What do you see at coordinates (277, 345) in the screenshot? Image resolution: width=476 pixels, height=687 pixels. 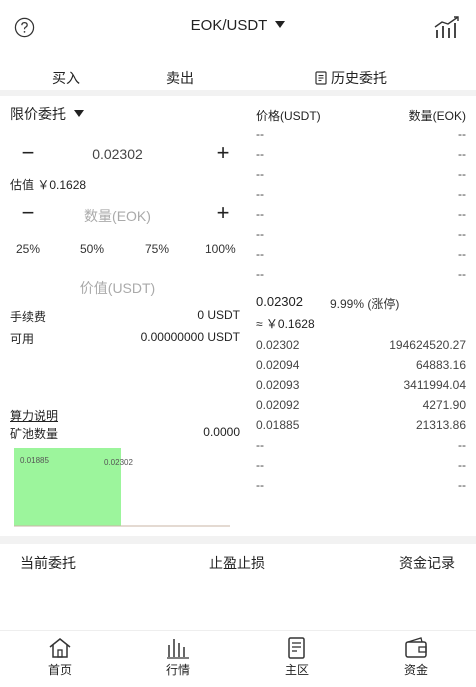 I see `bid-price: 0.02302` at bounding box center [277, 345].